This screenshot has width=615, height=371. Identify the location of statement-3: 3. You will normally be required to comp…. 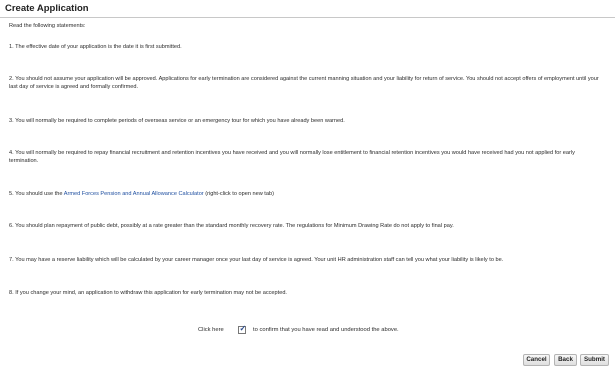
(177, 121).